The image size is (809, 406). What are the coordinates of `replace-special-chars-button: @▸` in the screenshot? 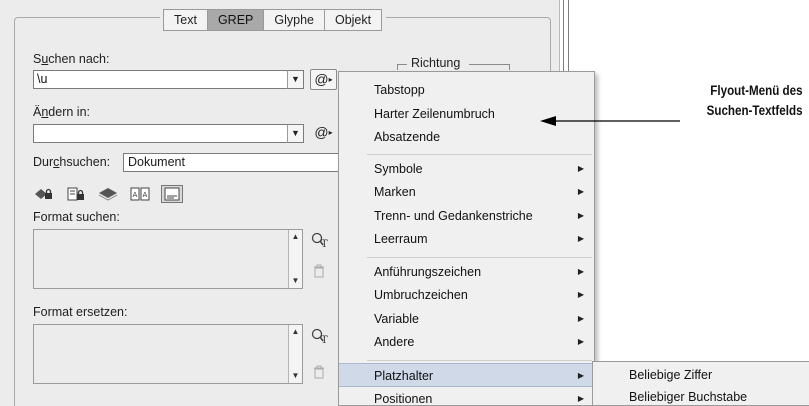 It's located at (323, 133).